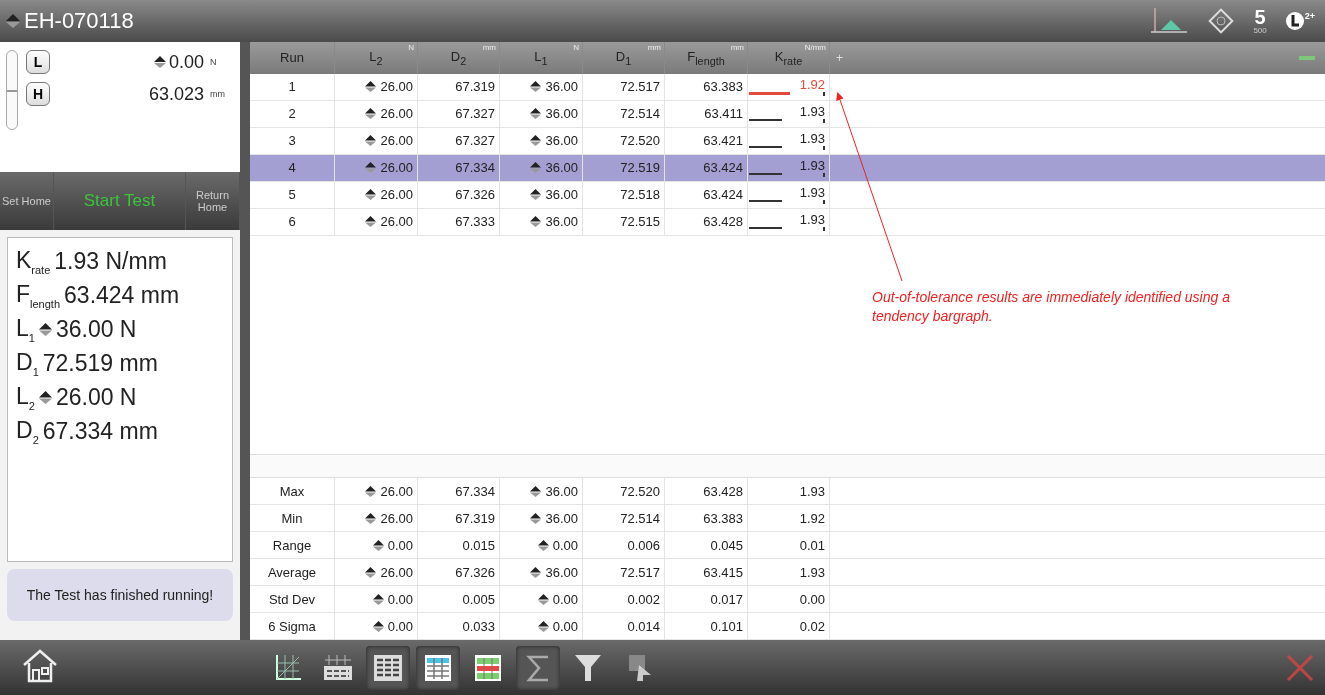  Describe the element at coordinates (789, 626) in the screenshot. I see `table-cell: 0.02` at that location.